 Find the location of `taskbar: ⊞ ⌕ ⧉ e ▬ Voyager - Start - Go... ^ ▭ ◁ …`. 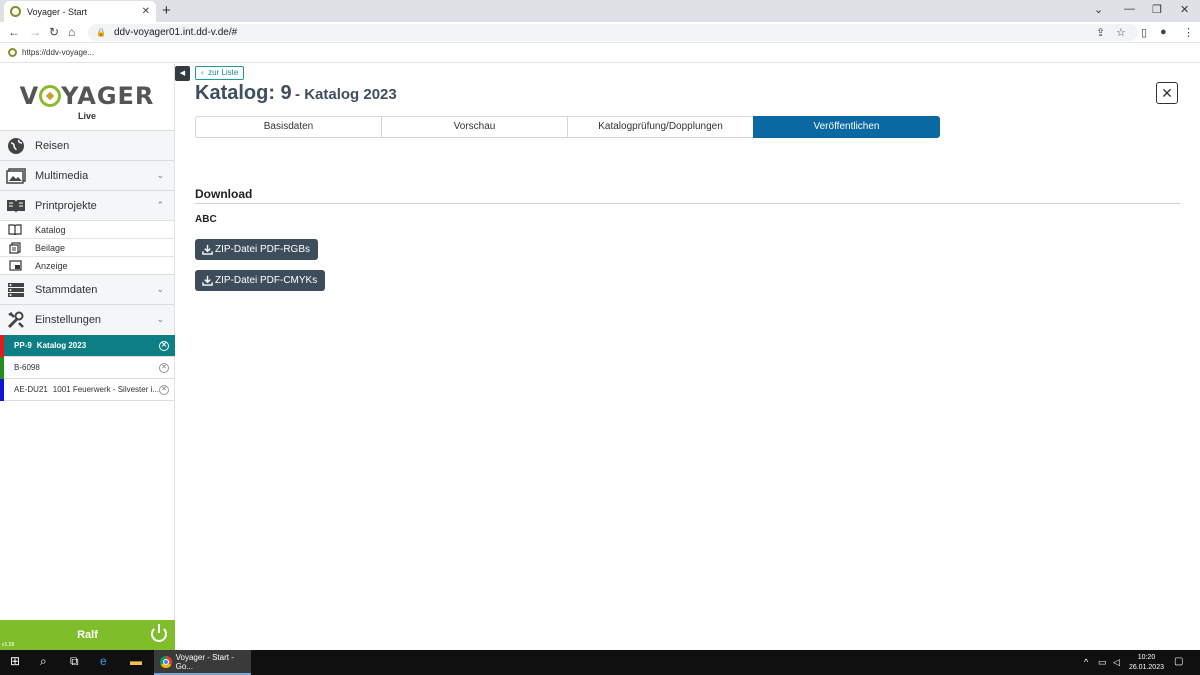

taskbar: ⊞ ⌕ ⧉ e ▬ Voyager - Start - Go... ^ ▭ ◁ … is located at coordinates (600, 662).